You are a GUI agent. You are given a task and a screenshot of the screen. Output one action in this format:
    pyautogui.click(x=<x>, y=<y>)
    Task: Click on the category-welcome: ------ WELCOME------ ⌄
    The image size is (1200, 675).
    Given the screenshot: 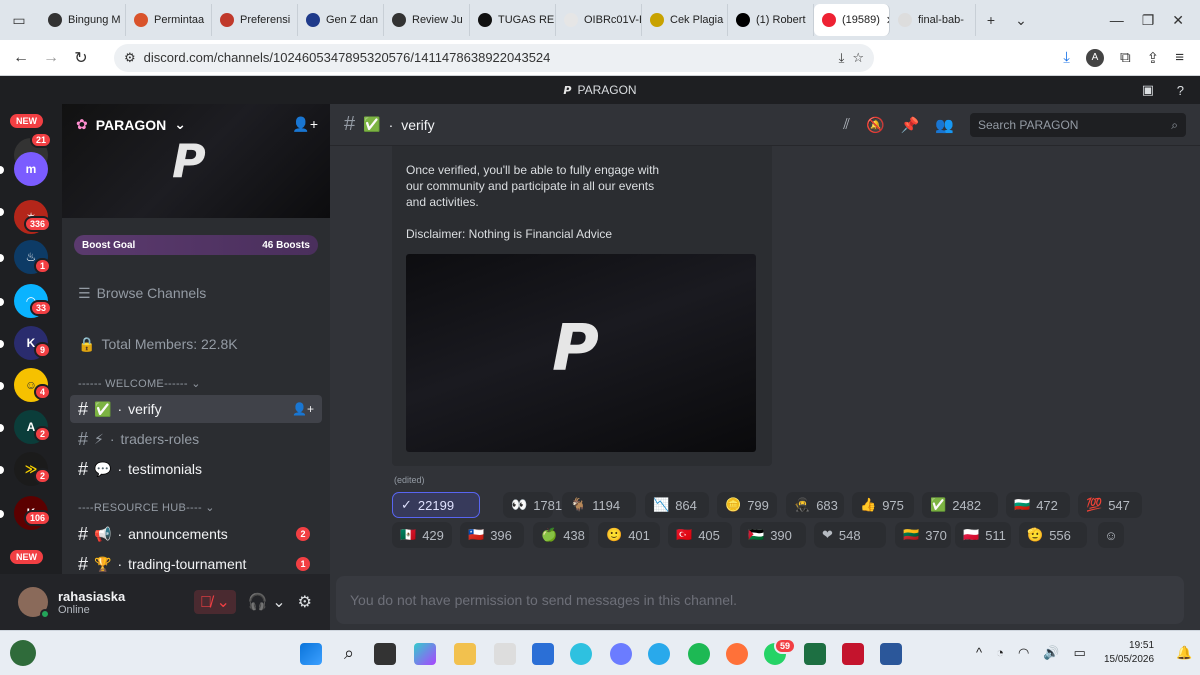 What is the action you would take?
    pyautogui.click(x=139, y=383)
    